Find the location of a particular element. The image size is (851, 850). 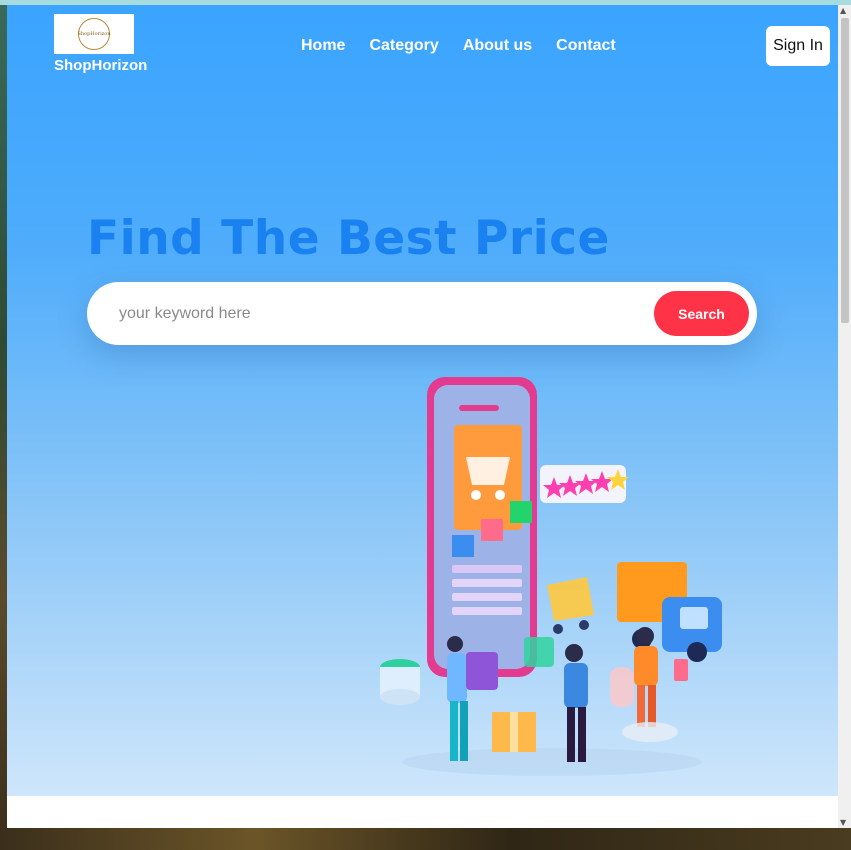

logo-emblem-icon: ShopHorizon is located at coordinates (94, 34).